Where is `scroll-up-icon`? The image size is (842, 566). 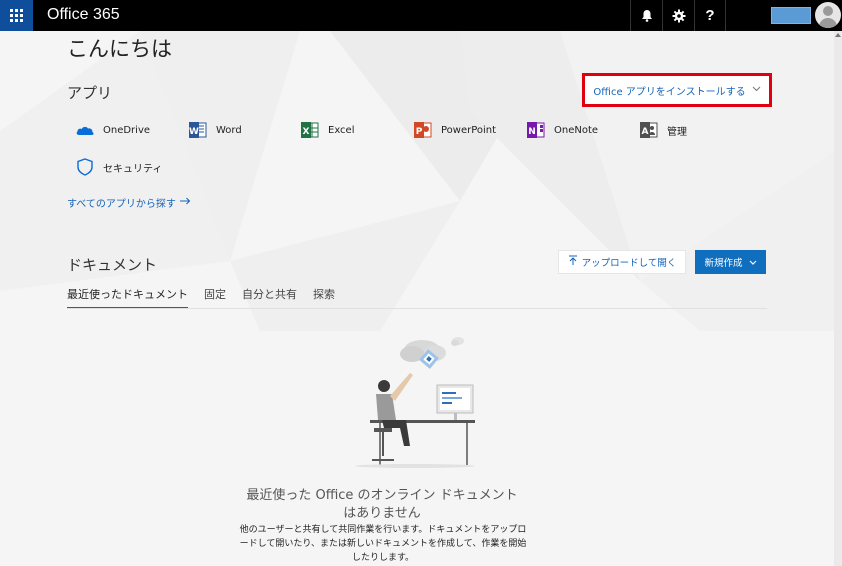
scroll-up-icon is located at coordinates (838, 35).